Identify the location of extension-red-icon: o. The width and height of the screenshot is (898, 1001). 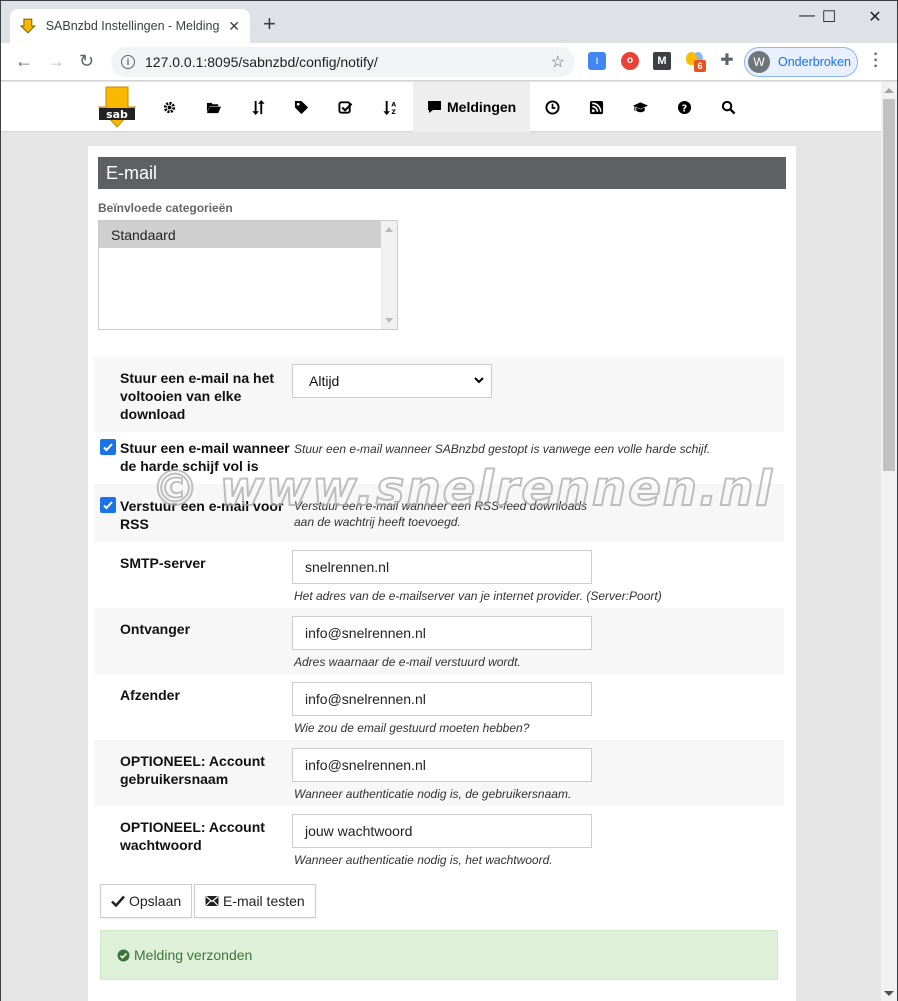
(630, 61).